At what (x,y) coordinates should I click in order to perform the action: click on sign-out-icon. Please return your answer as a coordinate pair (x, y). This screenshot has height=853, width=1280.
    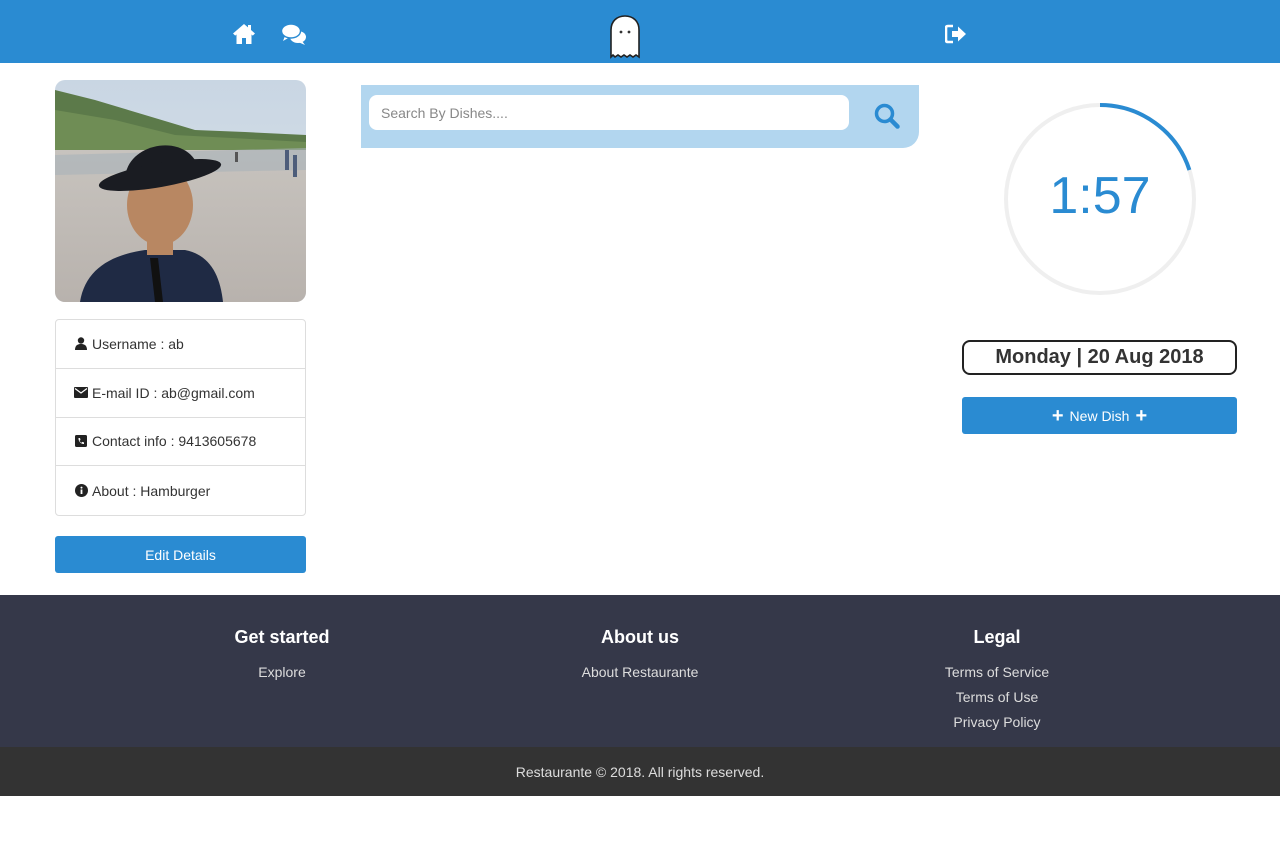
    Looking at the image, I should click on (956, 34).